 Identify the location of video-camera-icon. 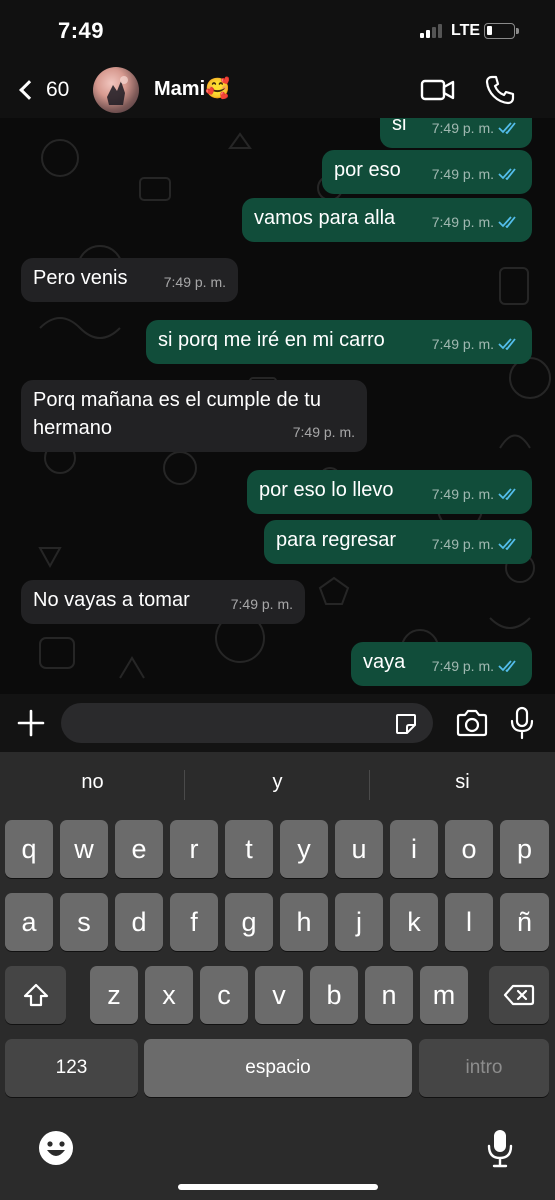
(437, 90).